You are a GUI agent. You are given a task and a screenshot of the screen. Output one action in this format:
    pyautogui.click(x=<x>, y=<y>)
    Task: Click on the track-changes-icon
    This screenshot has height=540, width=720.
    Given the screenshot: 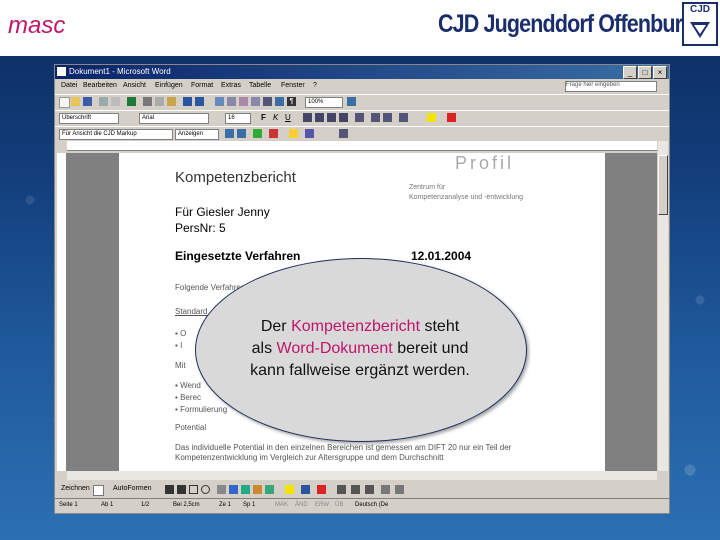 What is the action you would take?
    pyautogui.click(x=309, y=133)
    